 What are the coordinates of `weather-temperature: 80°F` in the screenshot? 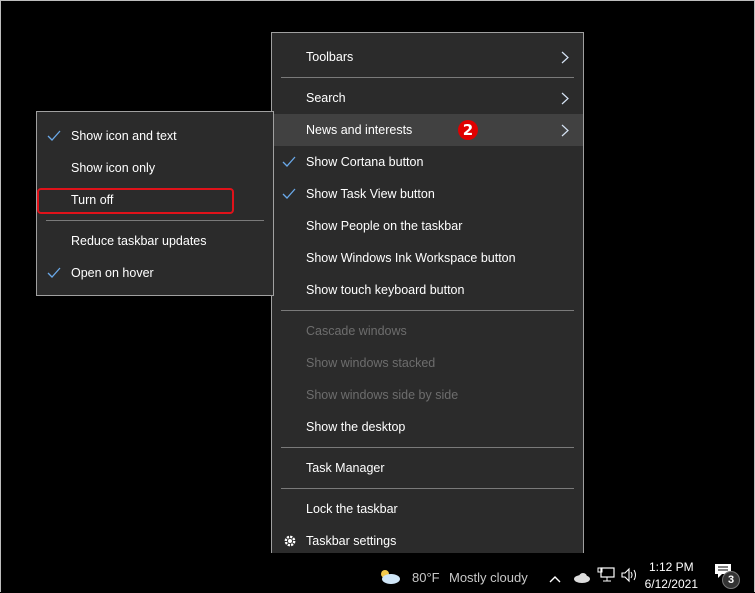 It's located at (426, 577).